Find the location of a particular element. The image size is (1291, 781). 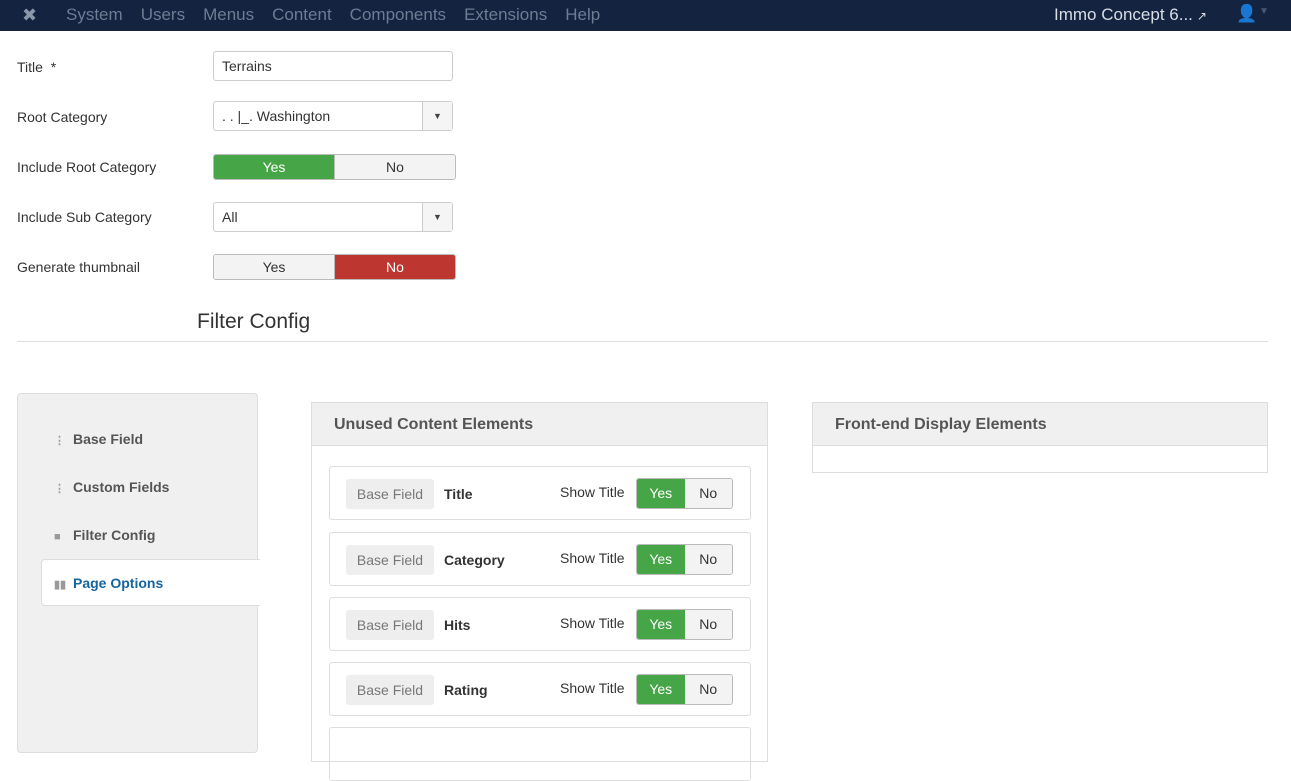

include-root-toggle: Yes No is located at coordinates (334, 167).